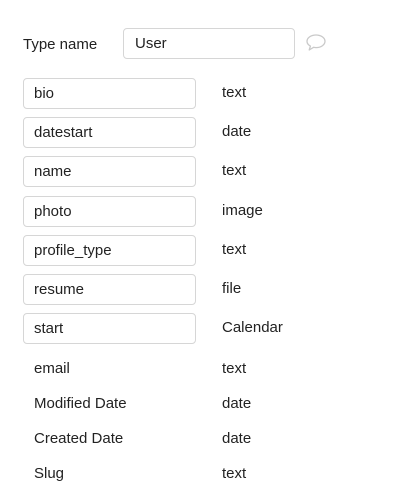 This screenshot has height=499, width=408. Describe the element at coordinates (242, 210) in the screenshot. I see `field-type-label: image` at that location.